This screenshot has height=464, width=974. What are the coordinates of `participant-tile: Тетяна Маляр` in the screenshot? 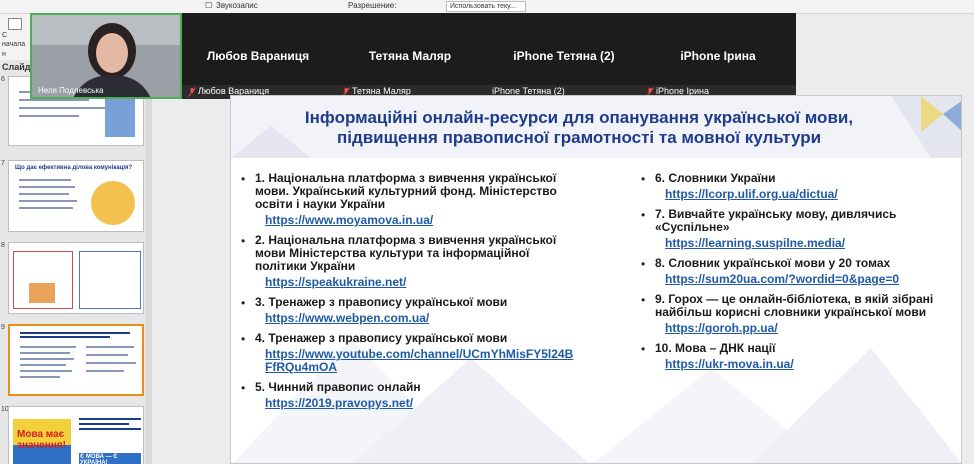 It's located at (410, 49).